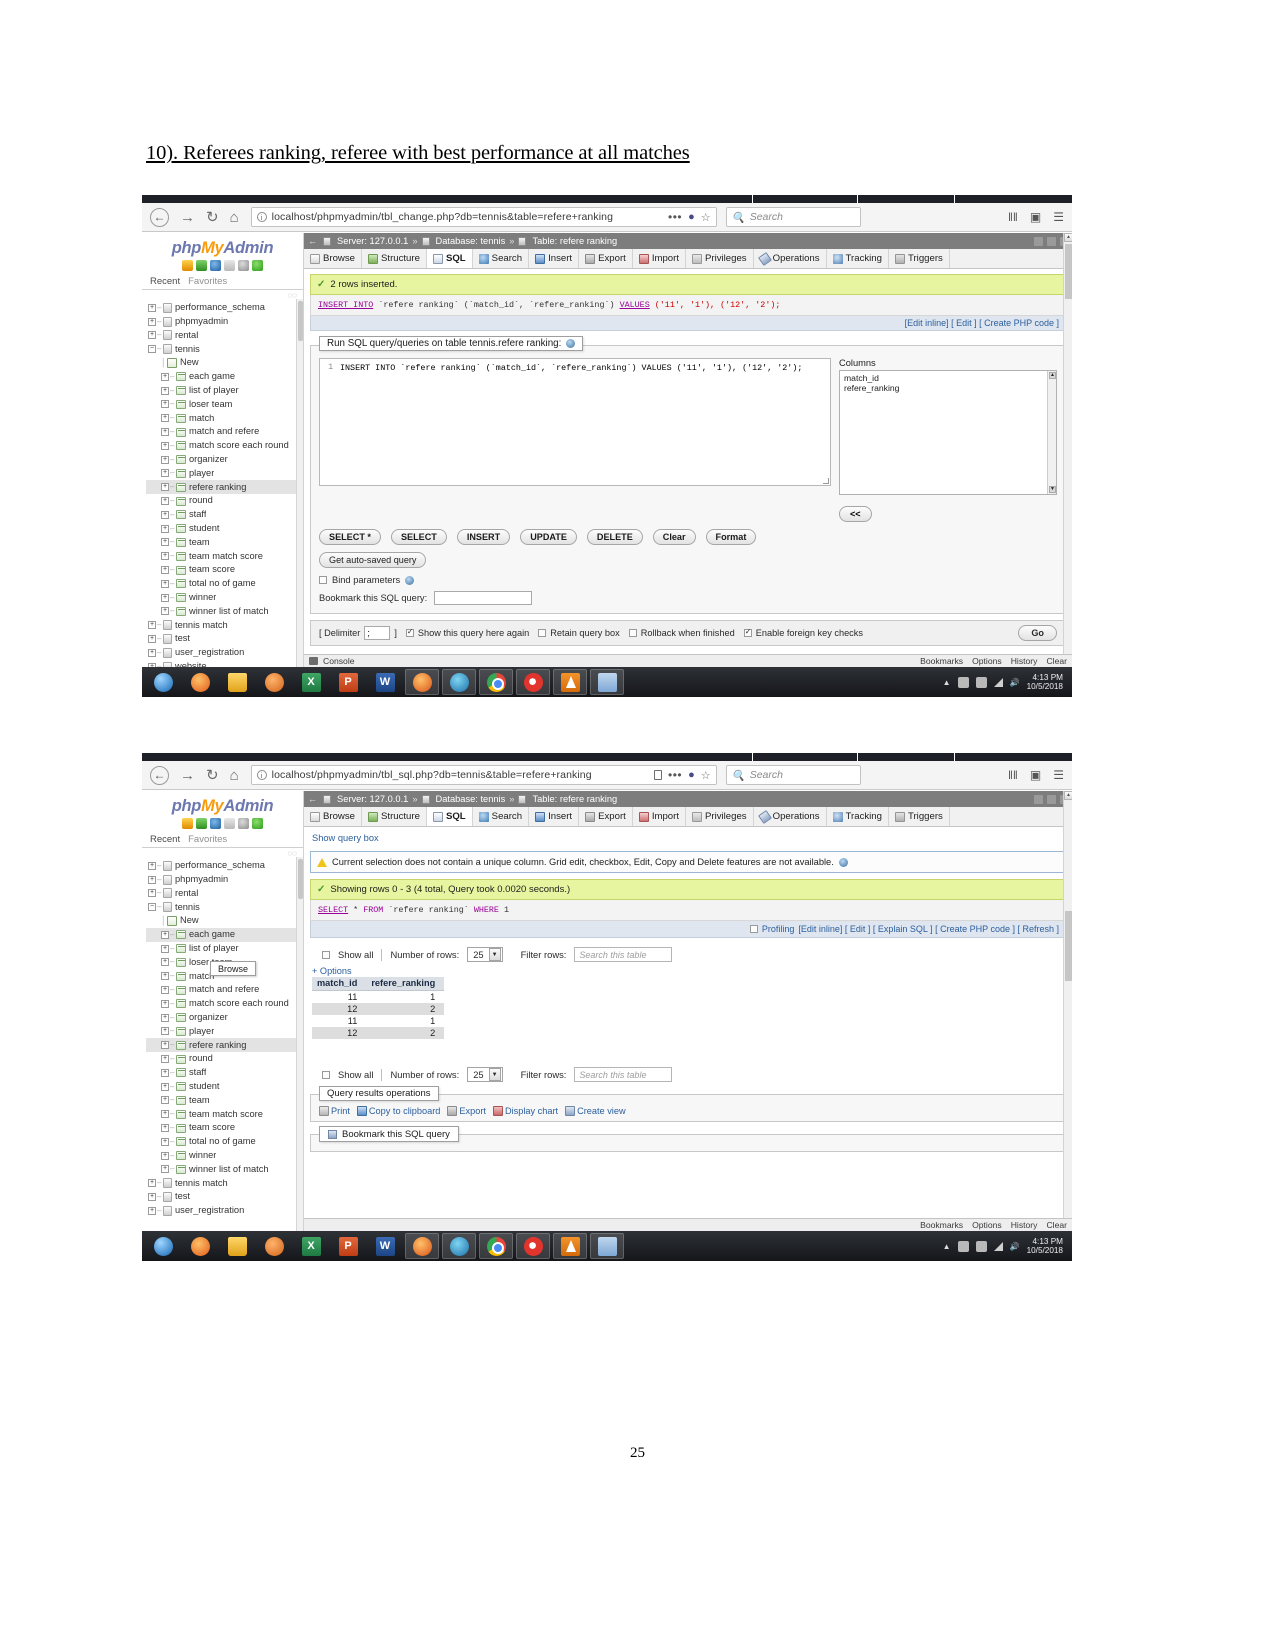  What do you see at coordinates (224, 377) in the screenshot?
I see `tree-table-each-game: + – each game` at bounding box center [224, 377].